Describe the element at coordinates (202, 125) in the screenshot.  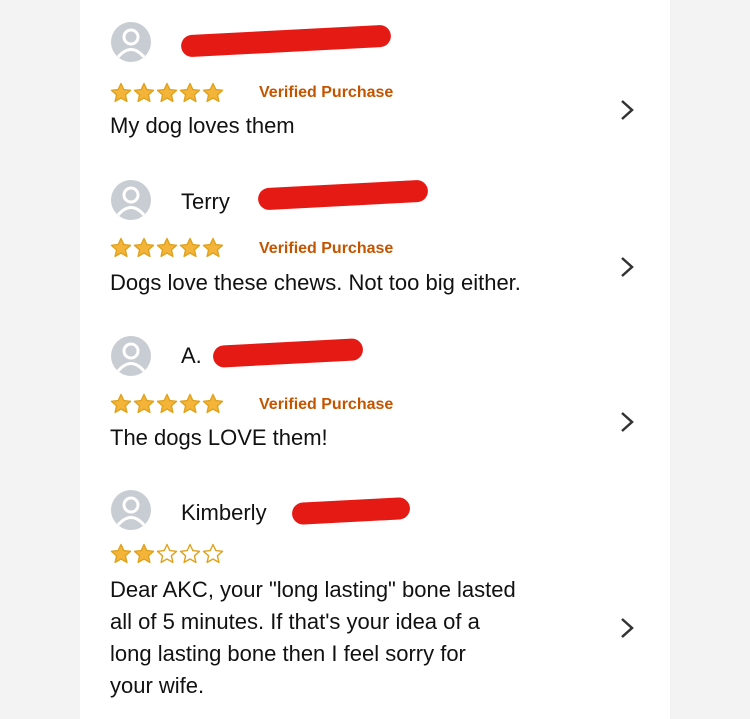
I see `review-text: My dog loves them` at that location.